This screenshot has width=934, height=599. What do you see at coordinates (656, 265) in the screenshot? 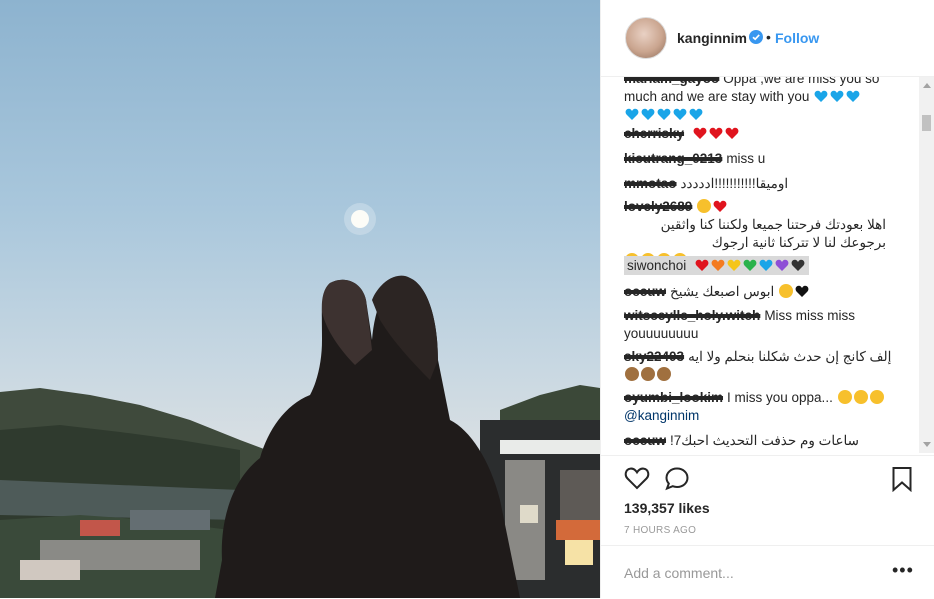
I see `comment-username: siwonchoi` at bounding box center [656, 265].